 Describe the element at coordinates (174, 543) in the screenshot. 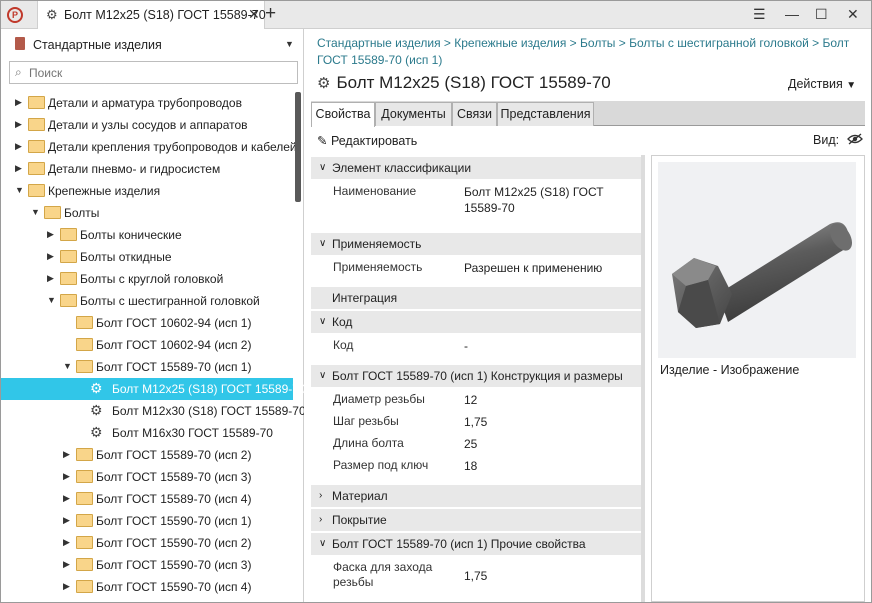

I see `tree-item-label: Болт ГОСТ 15590-70 (исп 2)` at that location.